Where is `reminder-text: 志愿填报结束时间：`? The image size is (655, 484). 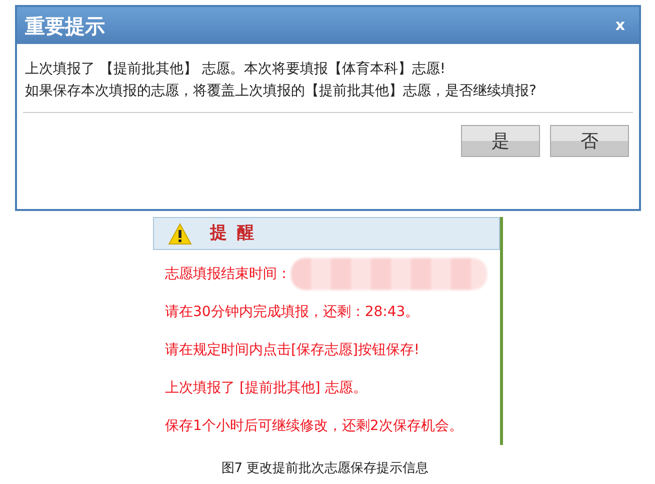 reminder-text: 志愿填报结束时间： is located at coordinates (228, 274).